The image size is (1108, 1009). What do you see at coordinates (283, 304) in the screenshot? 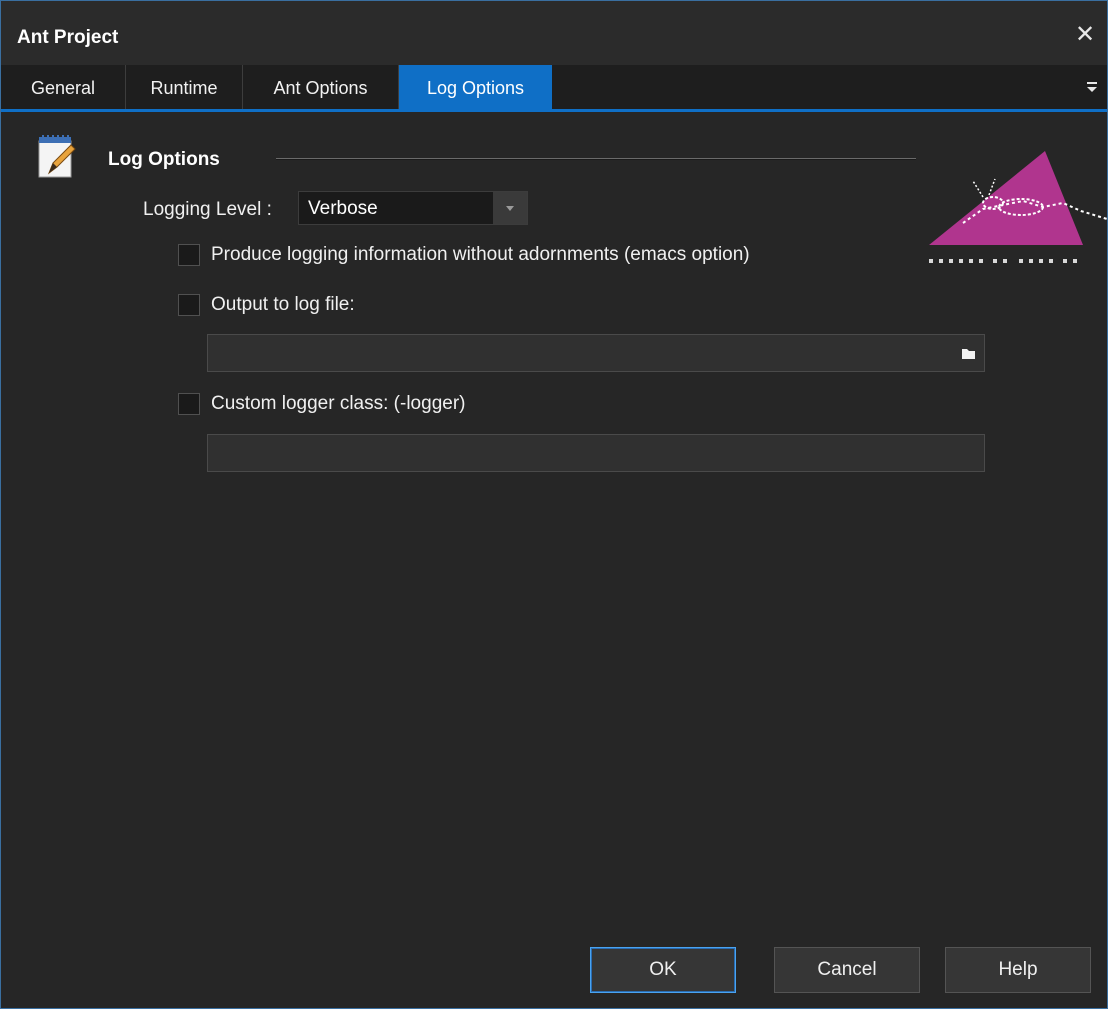
I see `log-file-label: Output to log file:` at bounding box center [283, 304].